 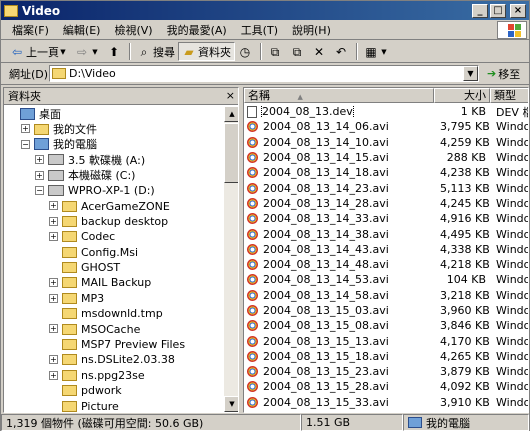 What do you see at coordinates (386, 310) in the screenshot?
I see `file-row: 2004_08_13_15_03.avi 3,960 KB Windows` at bounding box center [386, 310].